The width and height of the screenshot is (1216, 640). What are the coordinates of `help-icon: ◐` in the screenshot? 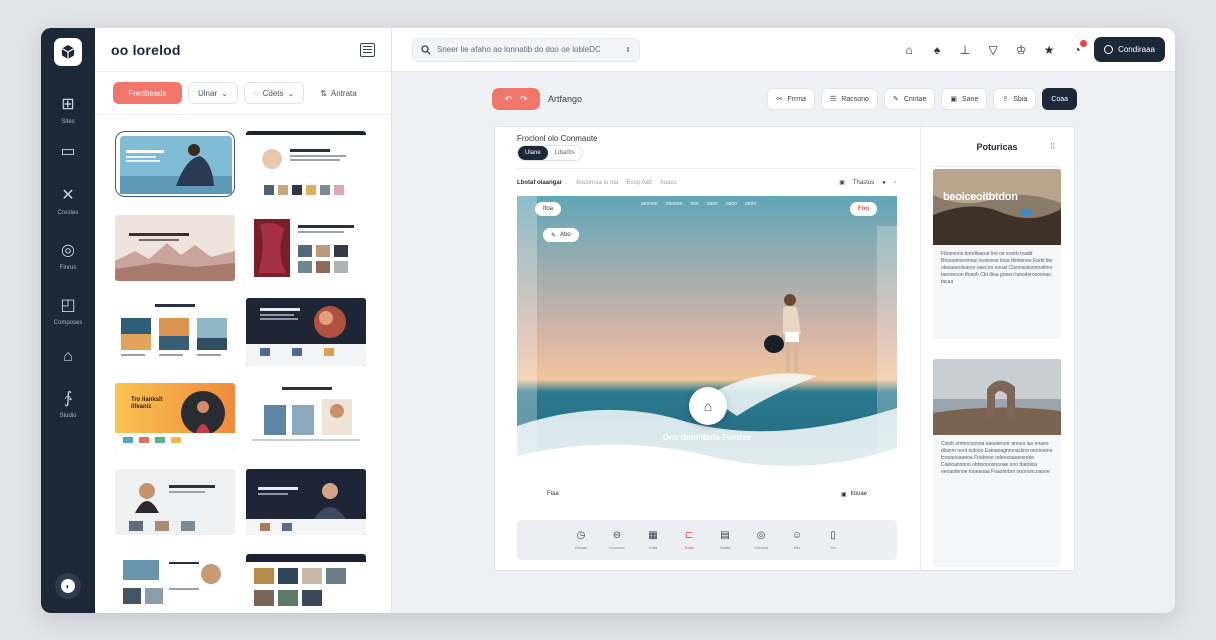 It's located at (68, 586).